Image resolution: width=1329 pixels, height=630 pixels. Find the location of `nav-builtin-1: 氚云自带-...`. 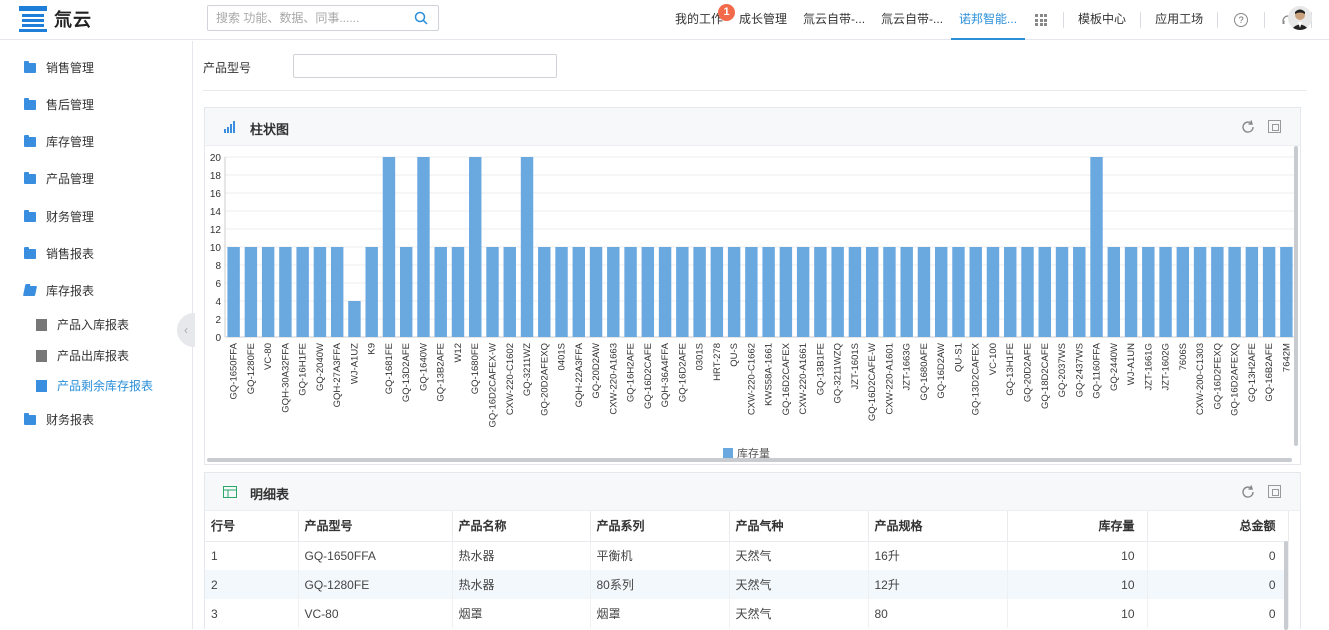

nav-builtin-1: 氚云自带-... is located at coordinates (834, 20).